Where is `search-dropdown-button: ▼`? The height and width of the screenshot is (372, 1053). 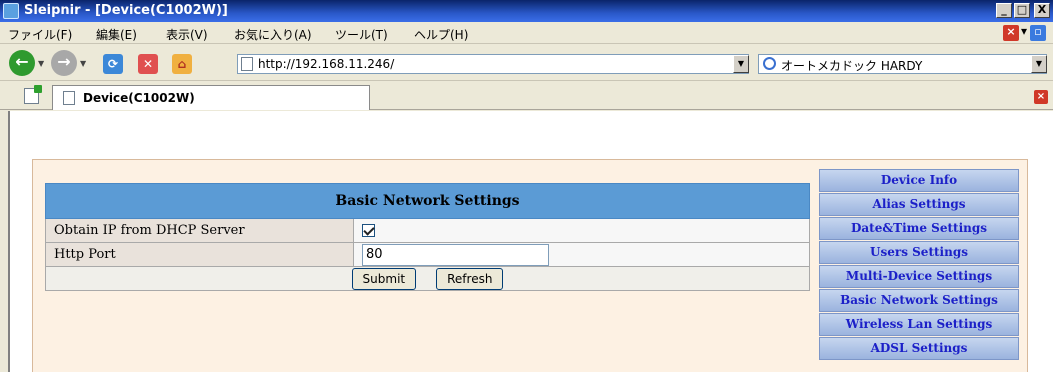
search-dropdown-button: ▼ is located at coordinates (1039, 64).